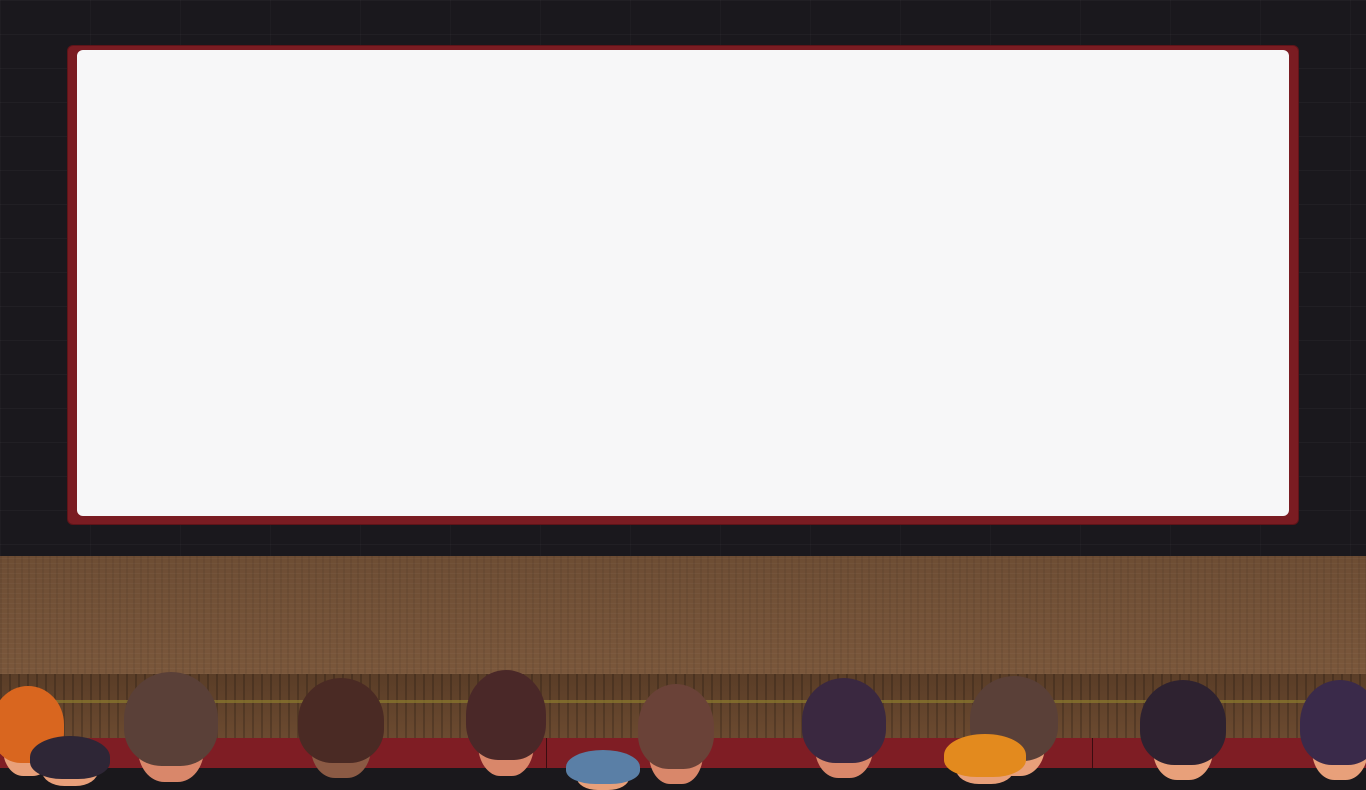 The image size is (1366, 790). What do you see at coordinates (683, 615) in the screenshot?
I see `stage-floor` at bounding box center [683, 615].